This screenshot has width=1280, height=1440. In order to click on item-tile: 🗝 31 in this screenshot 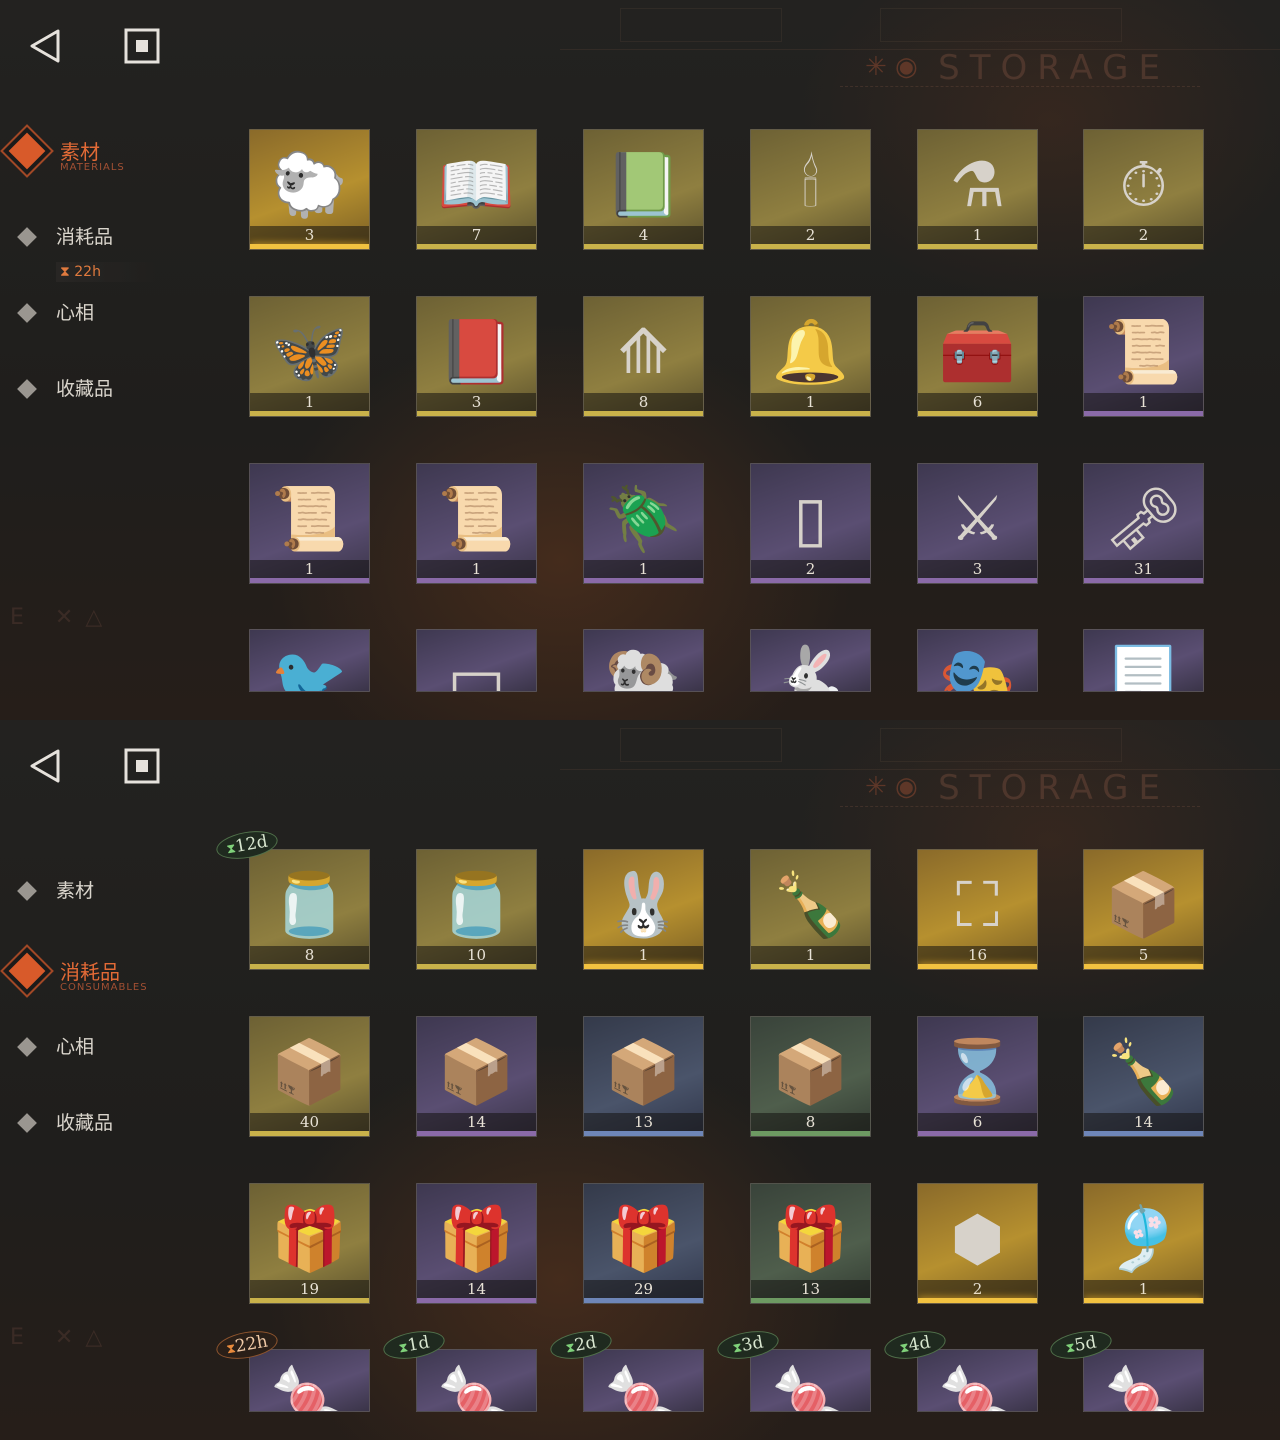, I will do `click(1143, 523)`.